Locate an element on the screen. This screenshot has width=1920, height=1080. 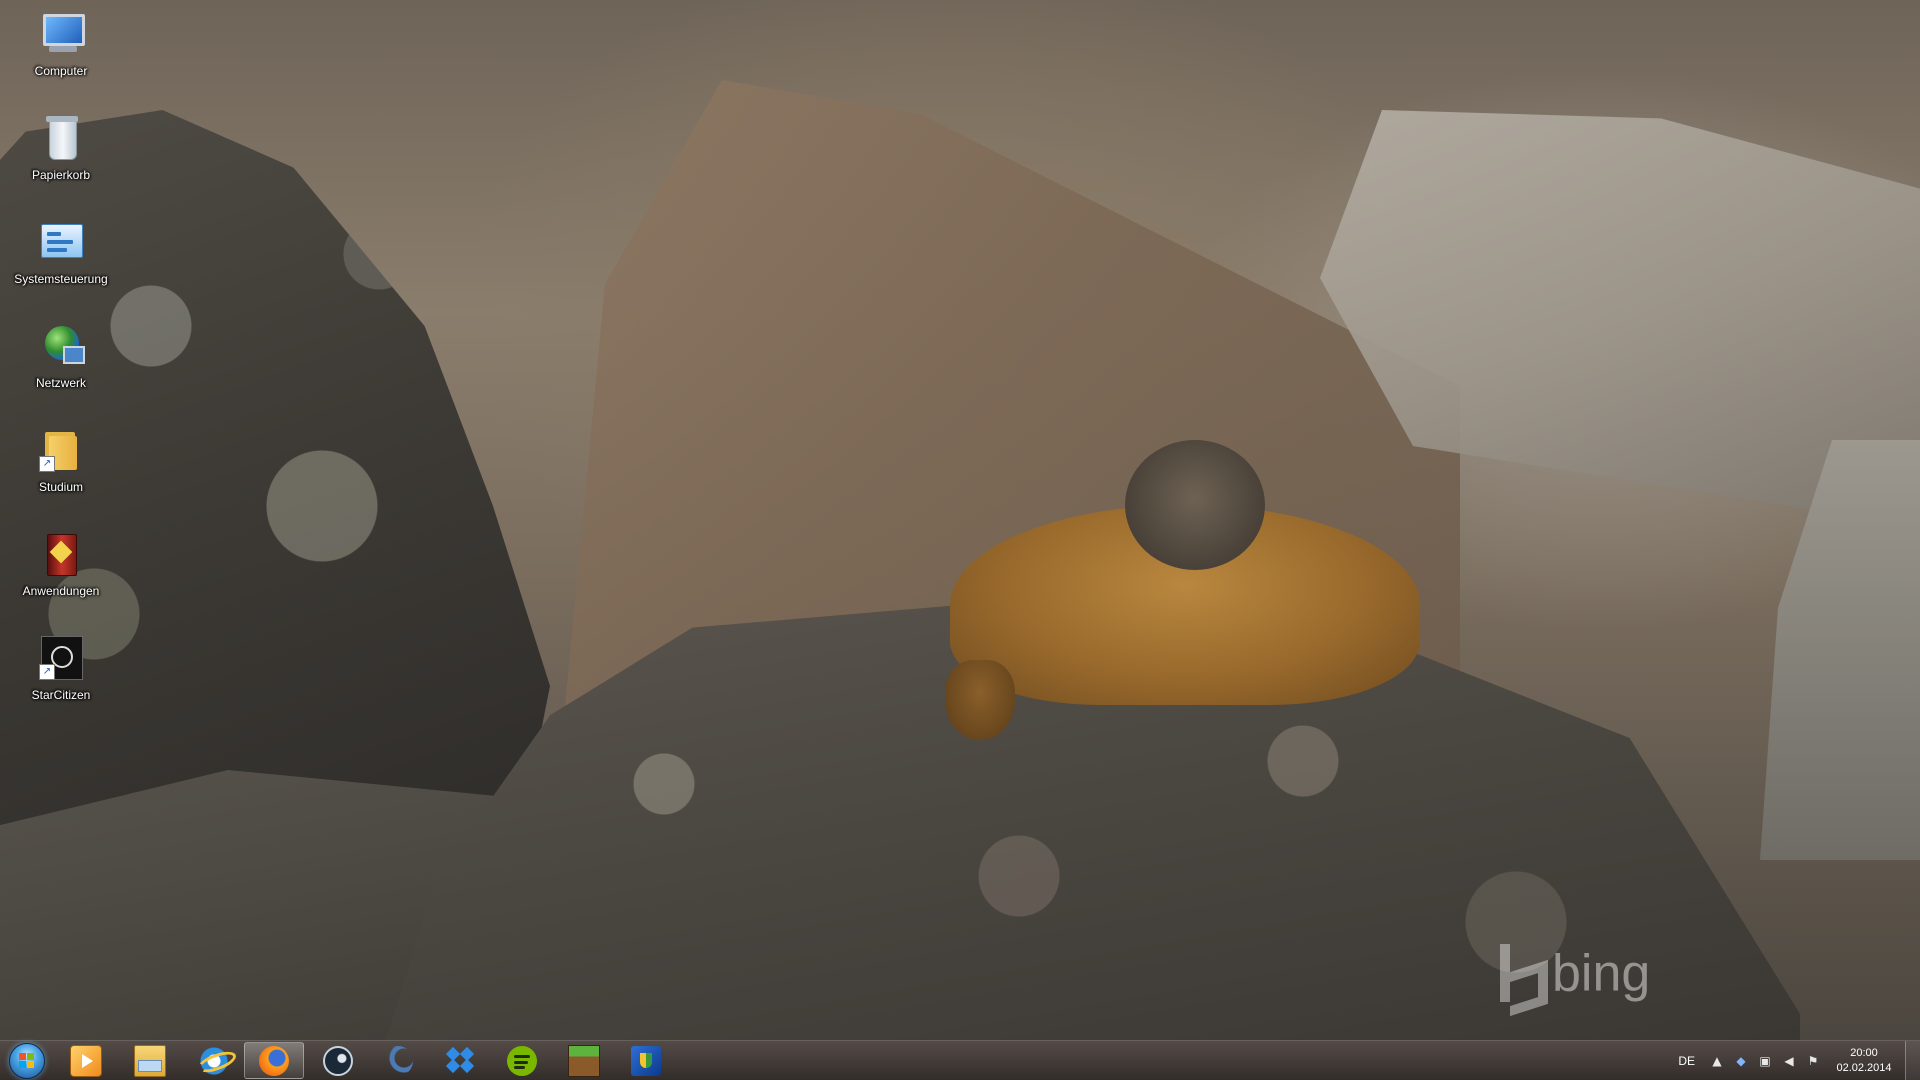
desktop-icon-label: Systemsteuerung is located at coordinates (61, 279).